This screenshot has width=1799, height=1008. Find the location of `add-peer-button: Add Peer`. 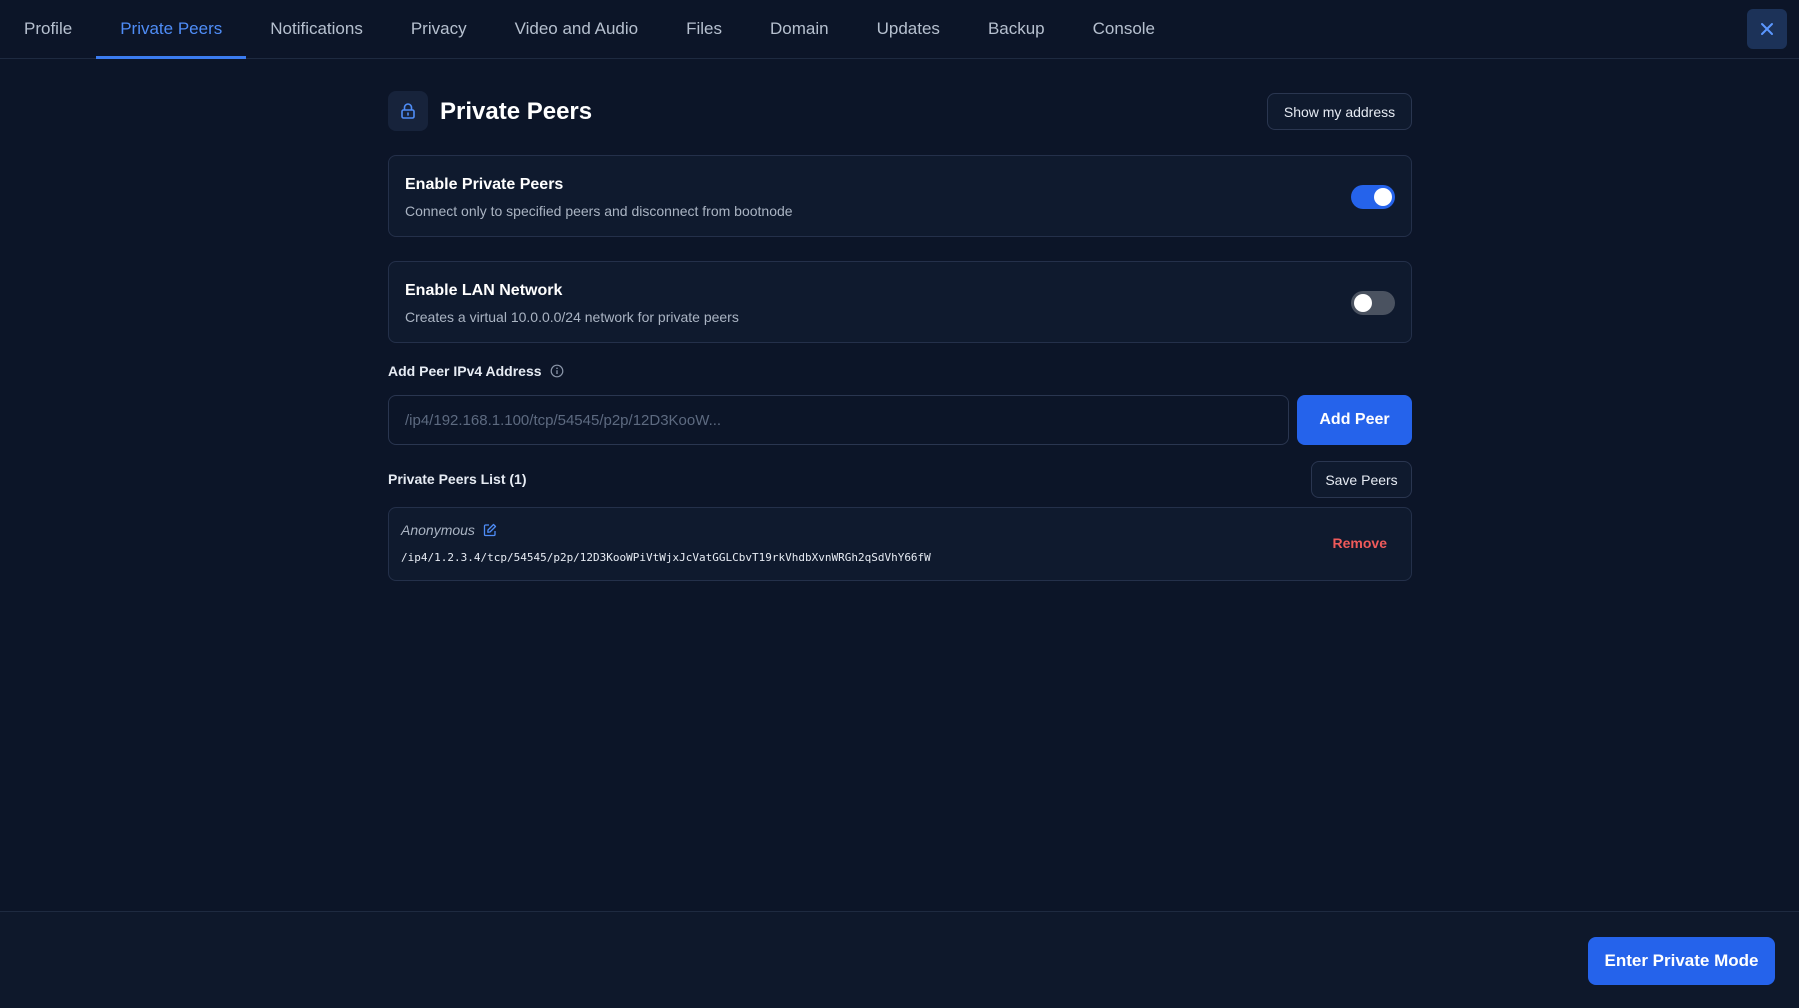

add-peer-button: Add Peer is located at coordinates (1354, 420).